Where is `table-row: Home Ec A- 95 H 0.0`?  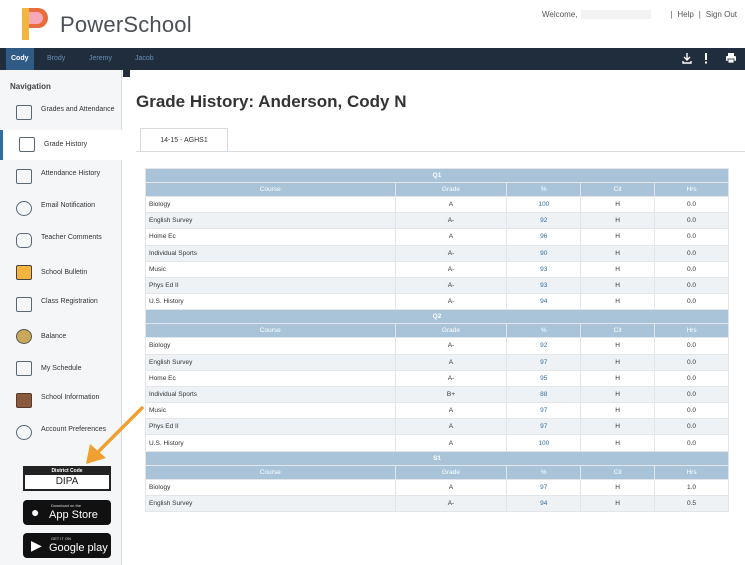
table-row: Home Ec A- 95 H 0.0 is located at coordinates (437, 378).